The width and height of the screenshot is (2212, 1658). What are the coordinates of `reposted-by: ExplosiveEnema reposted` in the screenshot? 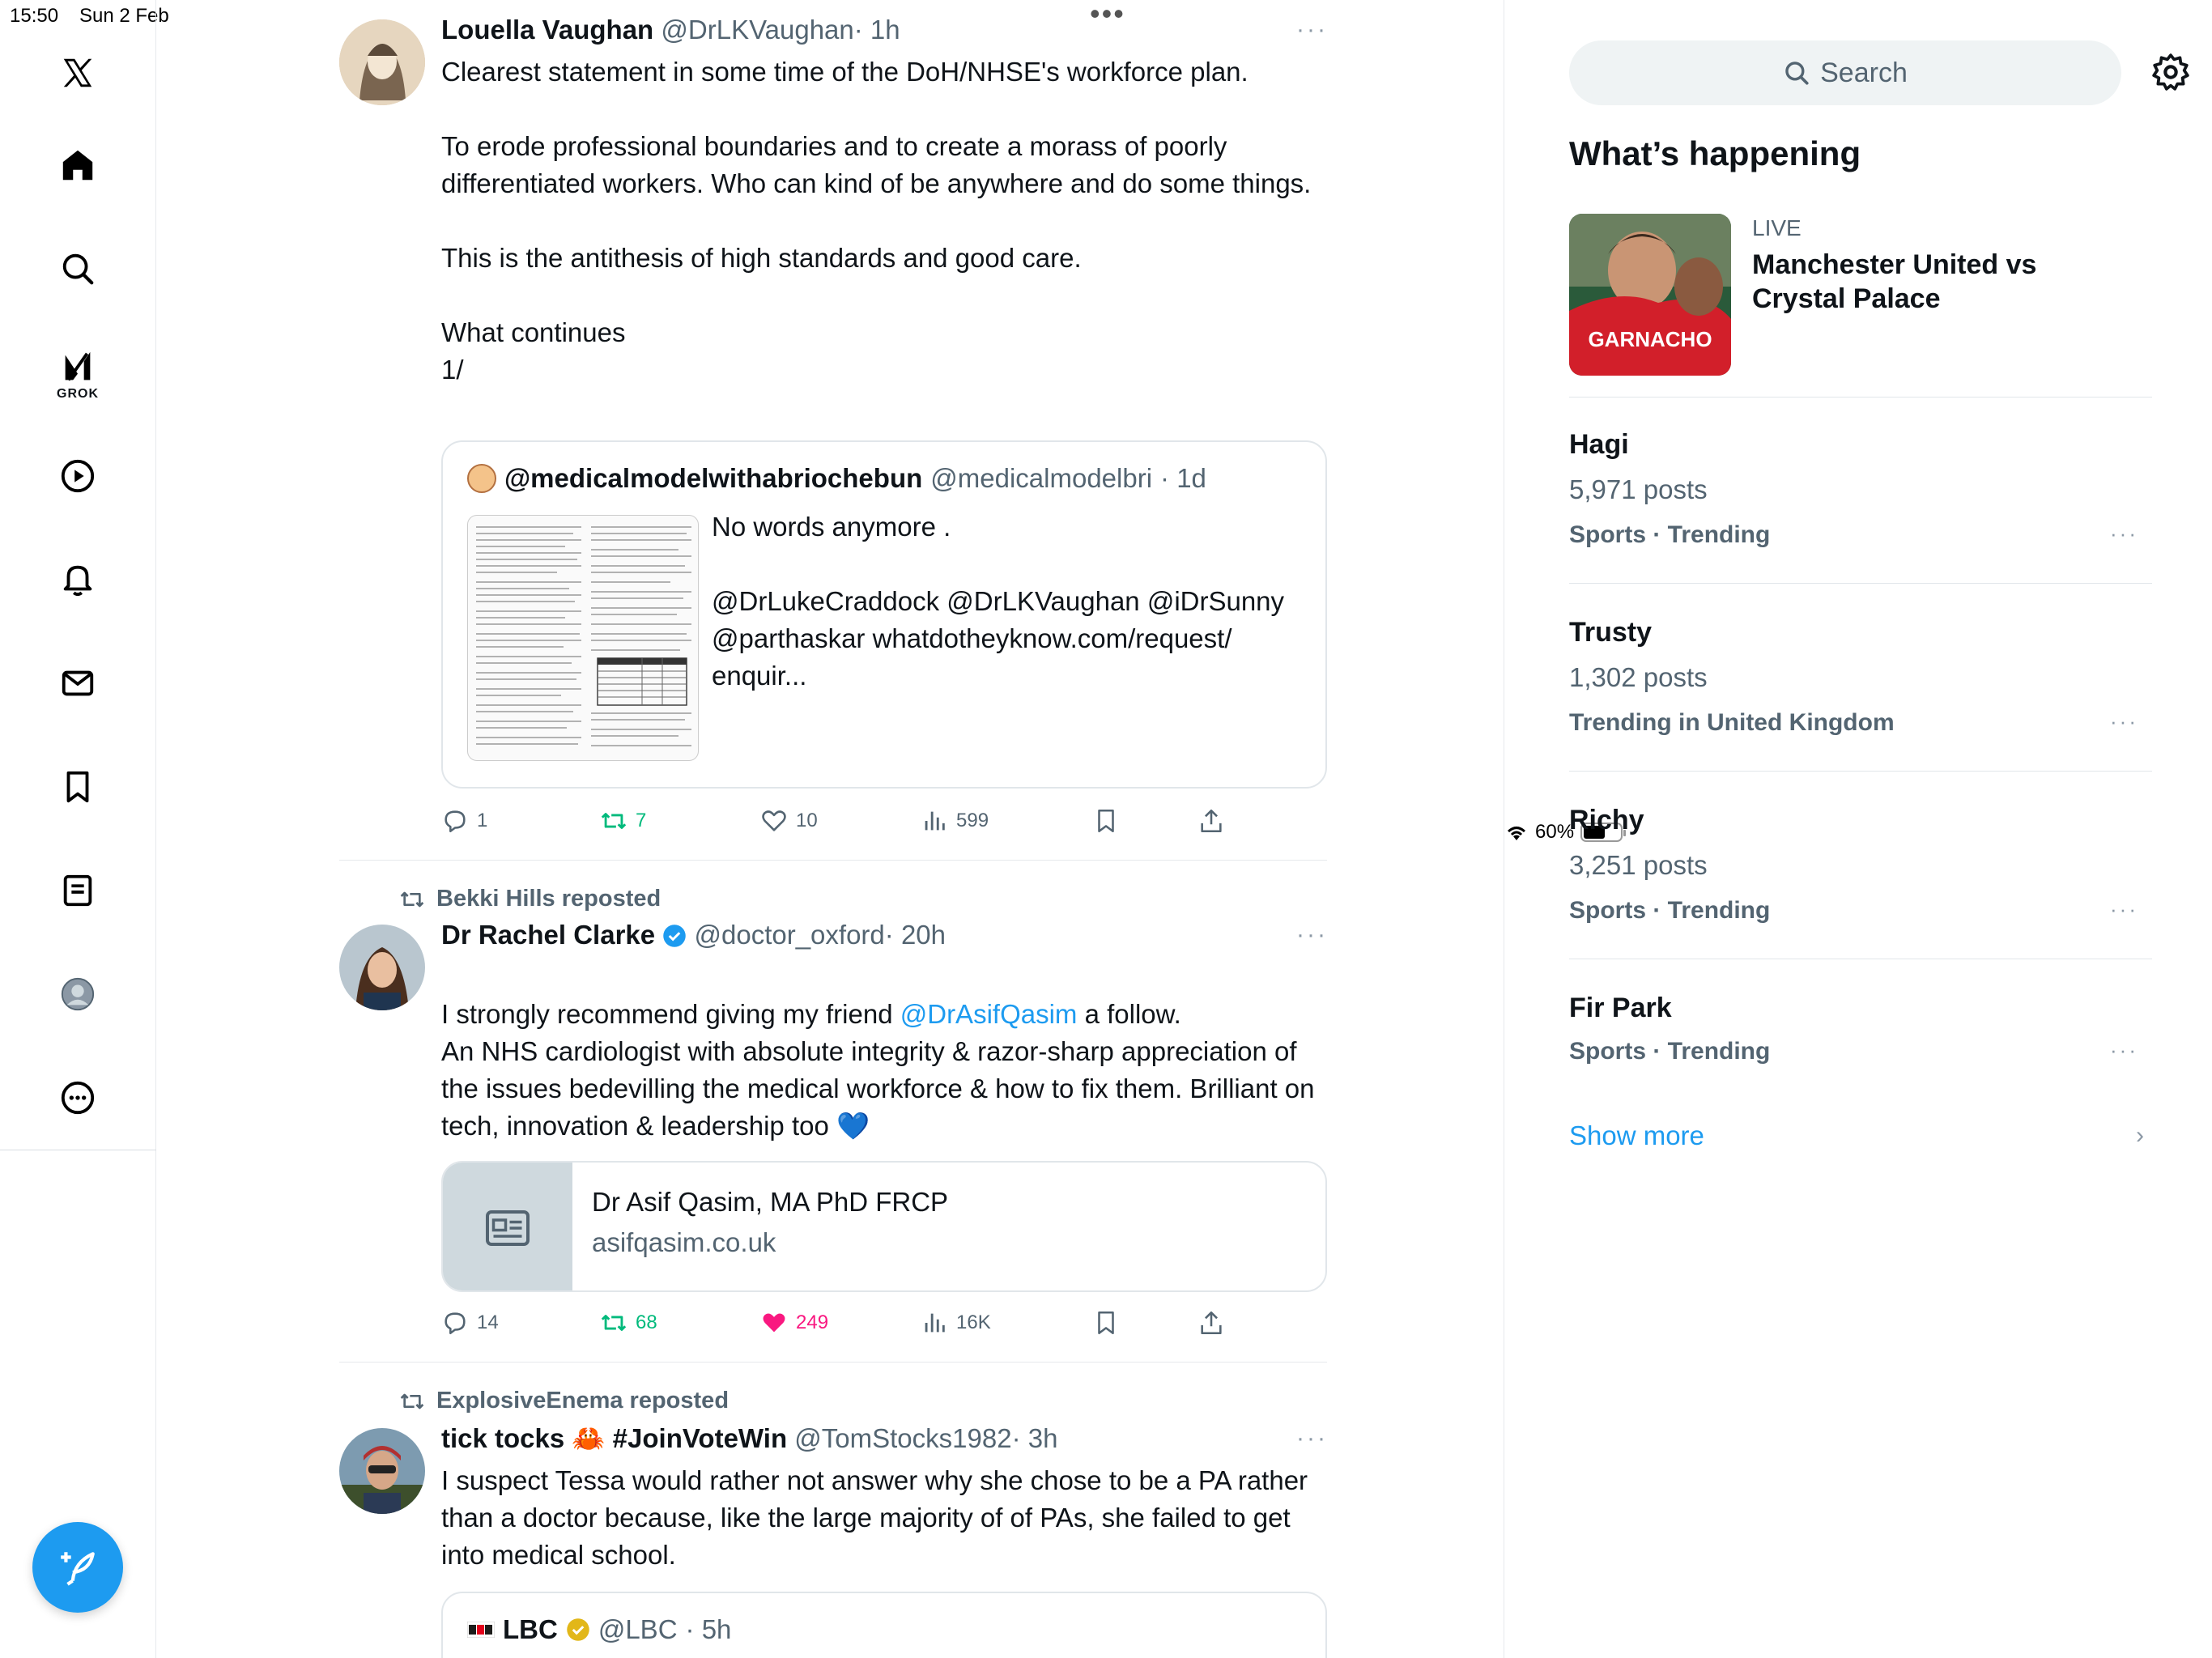 It's located at (564, 1401).